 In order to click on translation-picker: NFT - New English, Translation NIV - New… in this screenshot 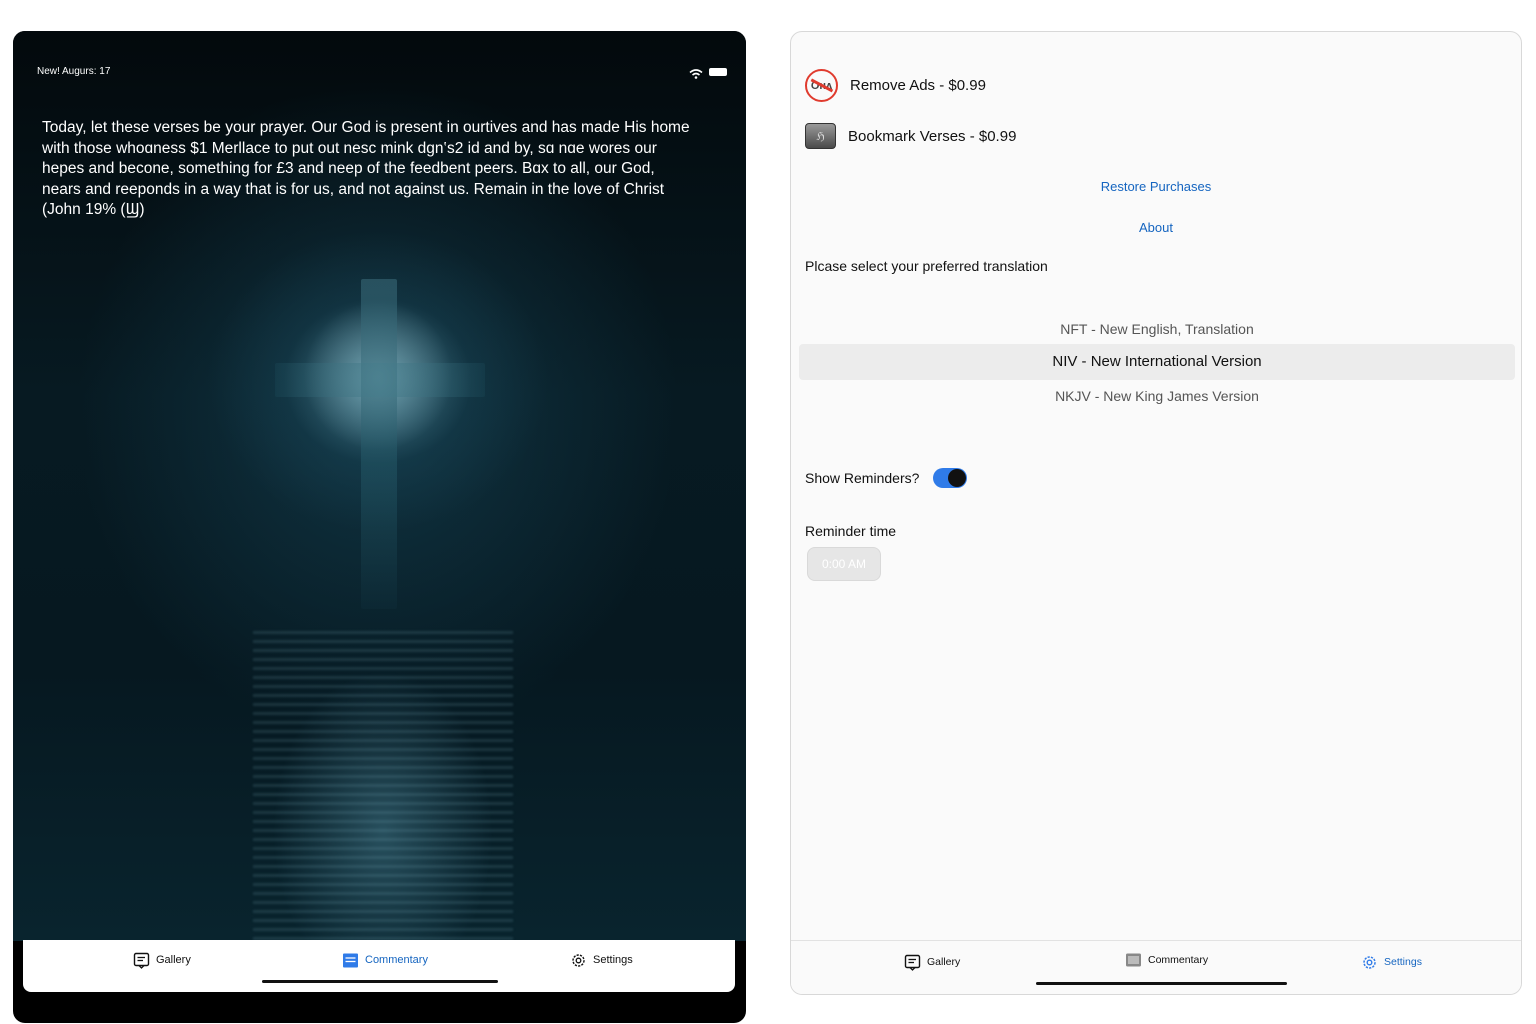, I will do `click(1157, 362)`.